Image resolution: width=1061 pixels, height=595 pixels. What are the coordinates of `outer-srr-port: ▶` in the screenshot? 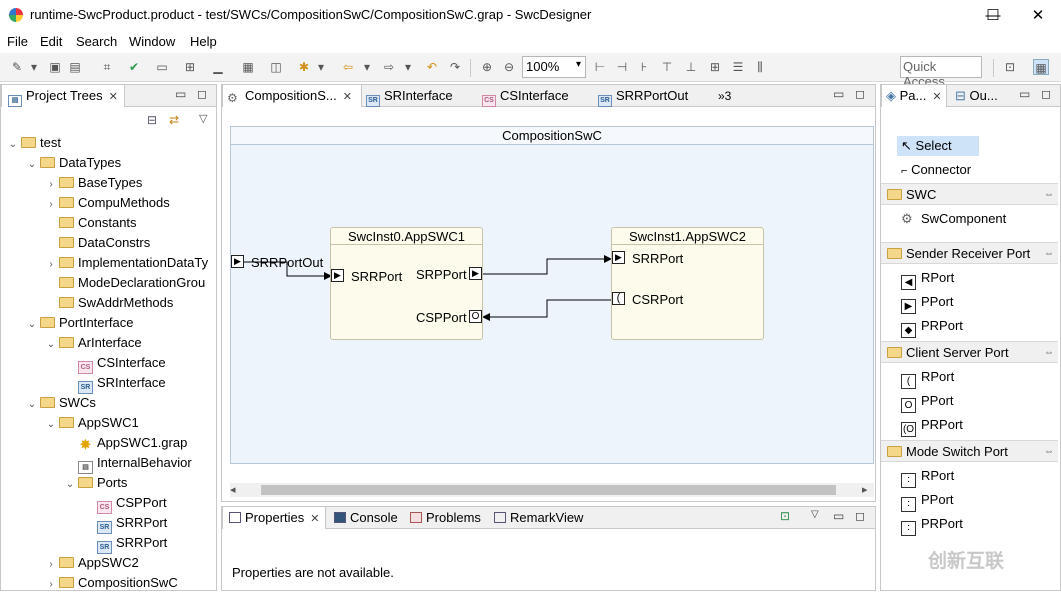 It's located at (237, 261).